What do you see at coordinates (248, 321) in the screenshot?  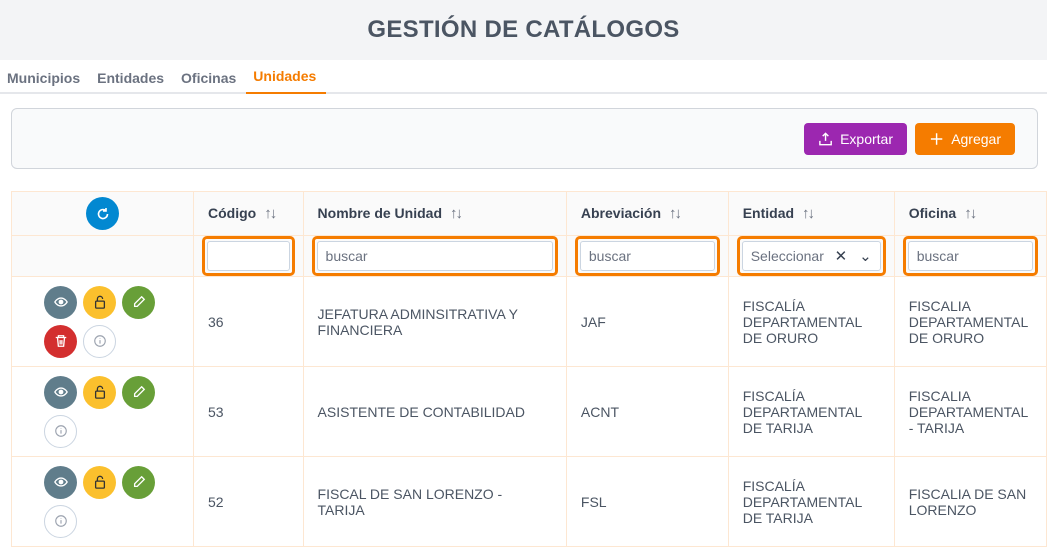 I see `cell-codigo: 36` at bounding box center [248, 321].